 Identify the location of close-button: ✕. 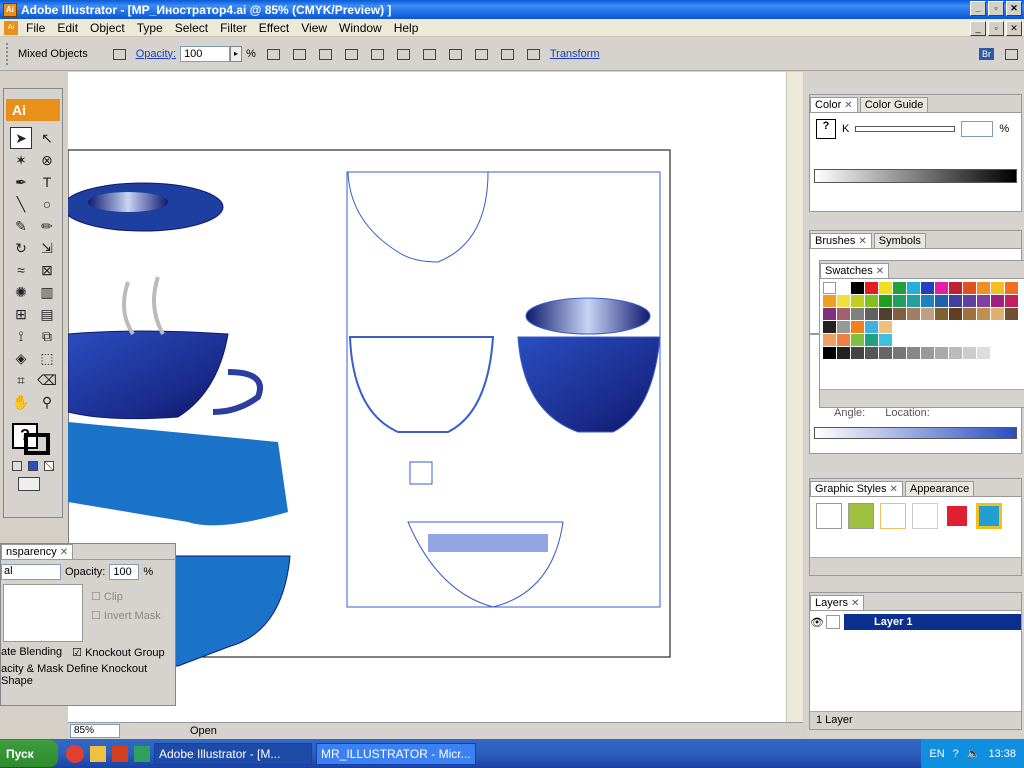
(1014, 8).